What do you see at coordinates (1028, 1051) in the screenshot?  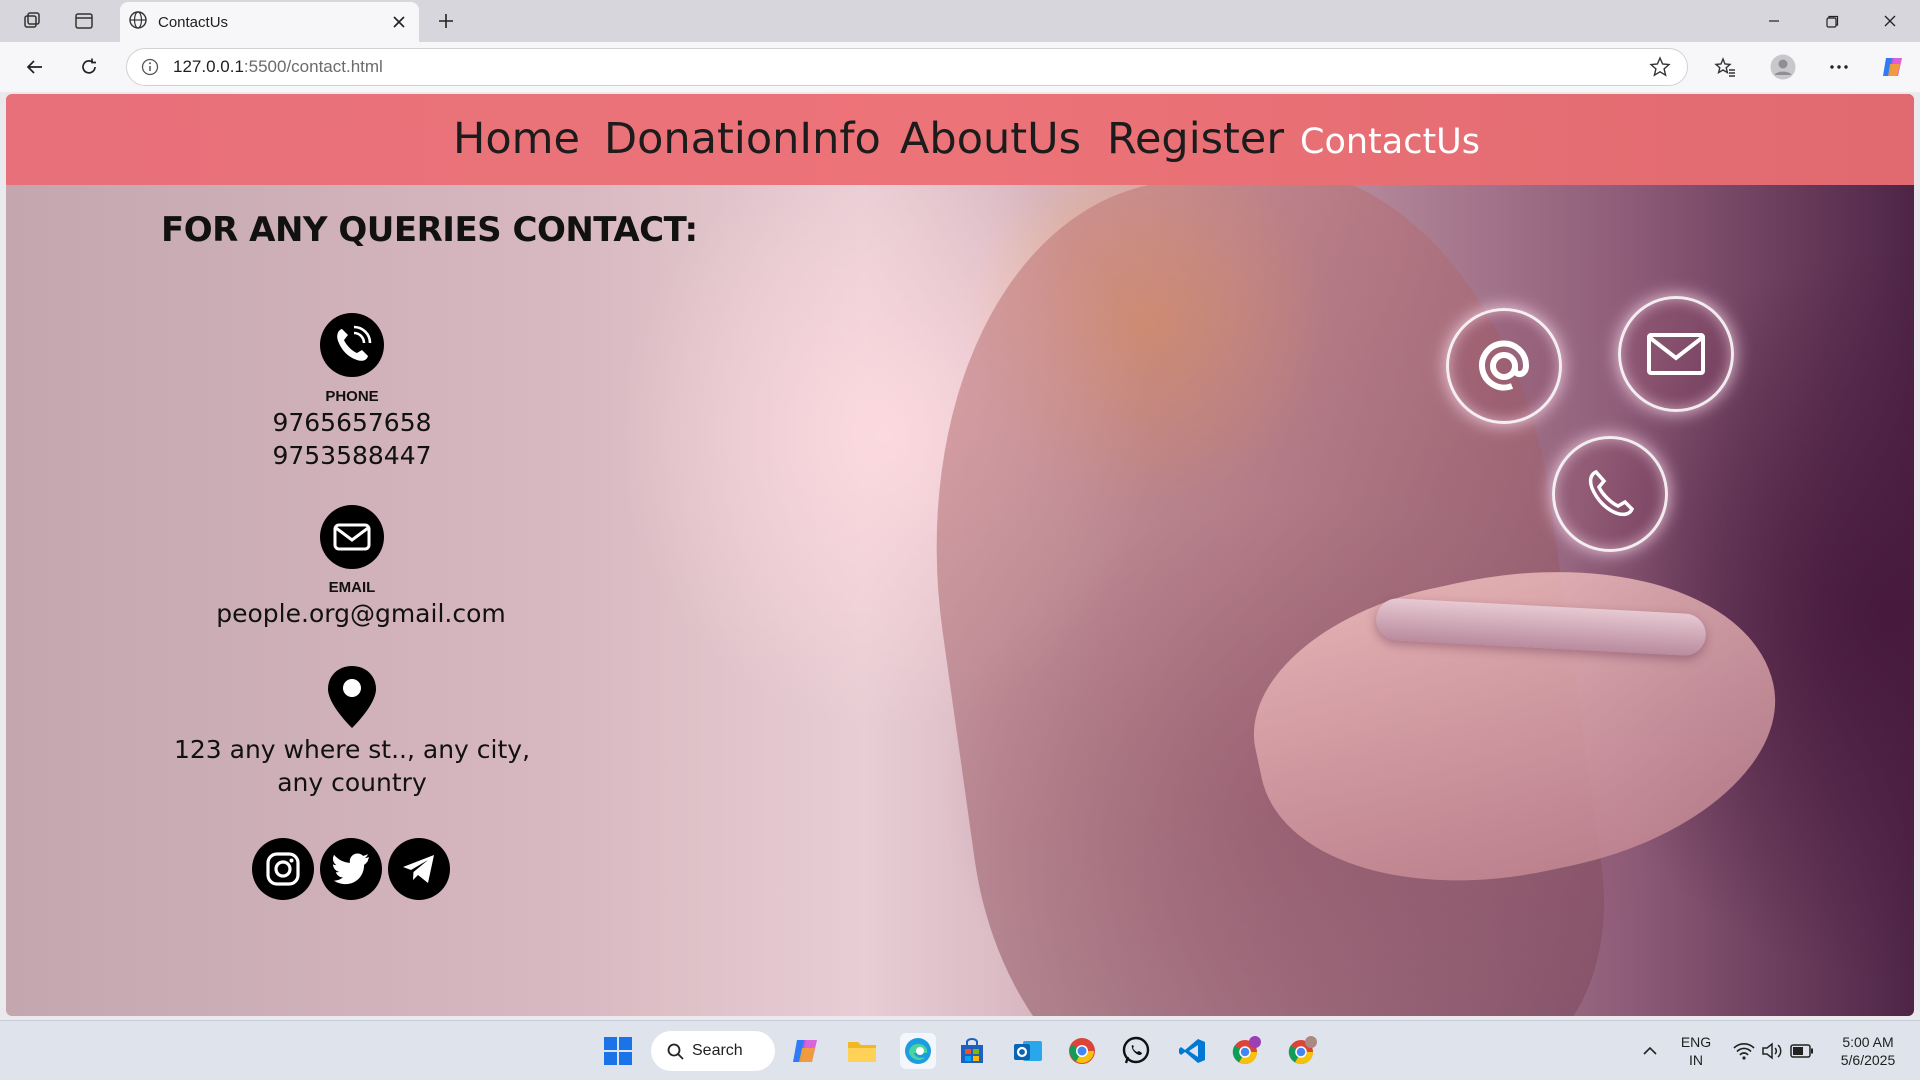 I see `outlook-icon` at bounding box center [1028, 1051].